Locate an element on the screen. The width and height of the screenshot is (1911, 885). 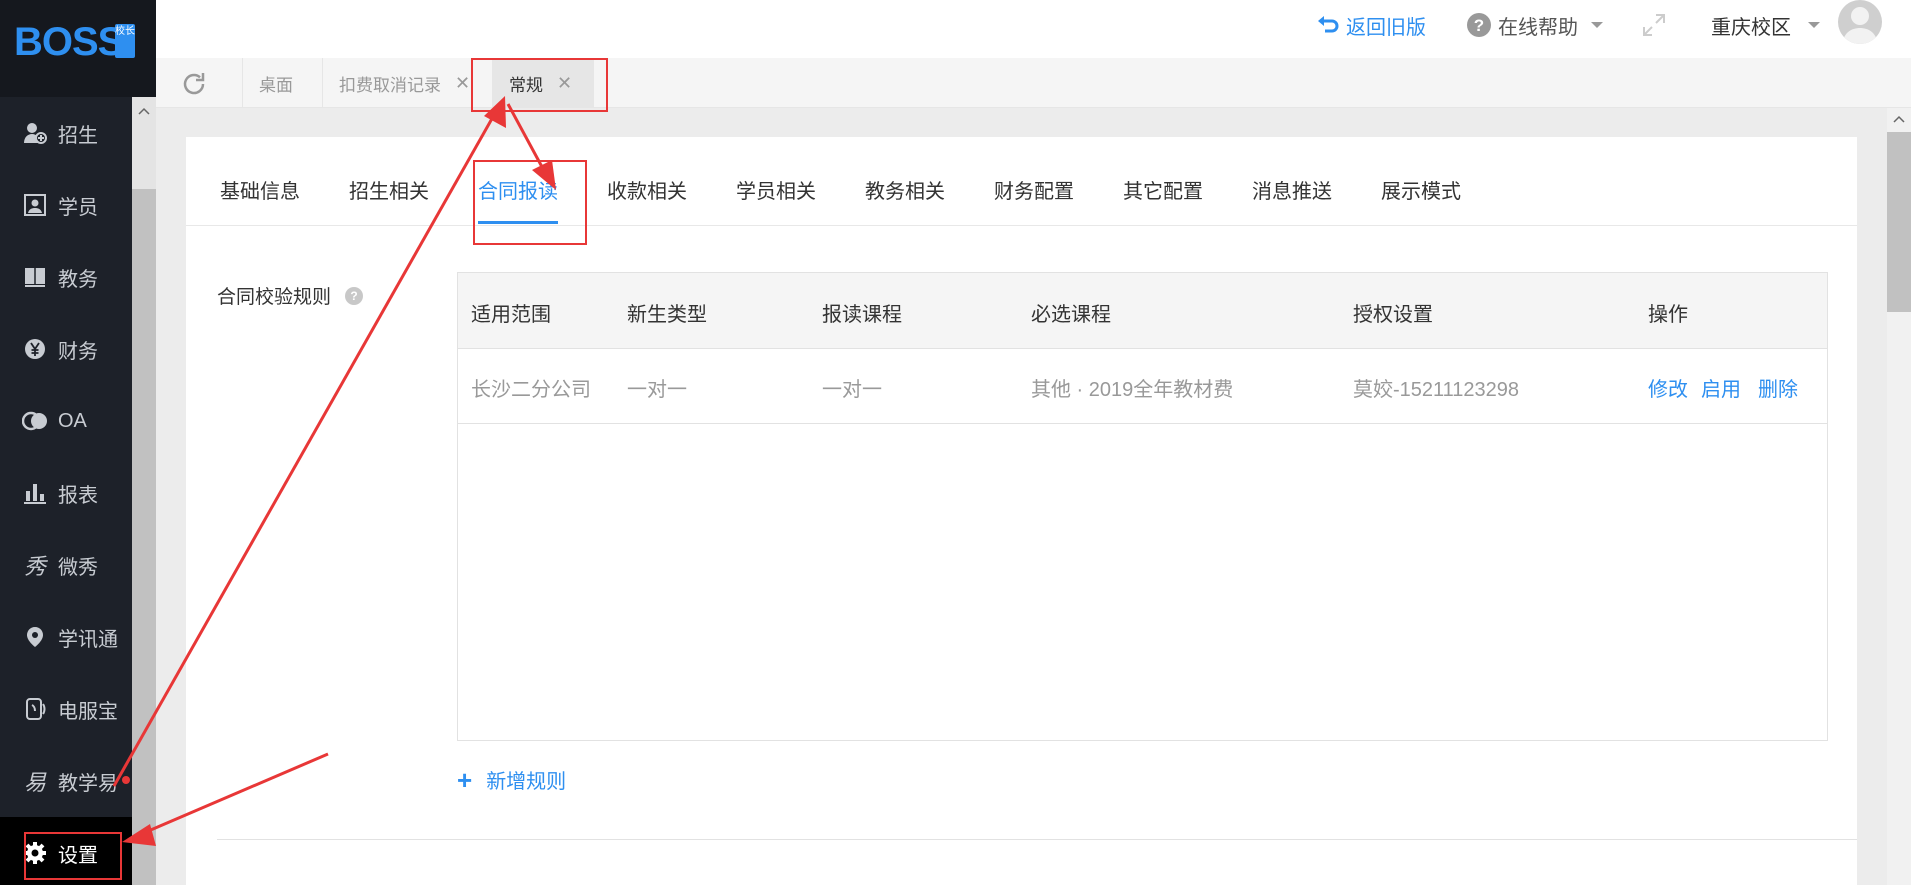
tab-desktop: 桌面 is located at coordinates (282, 83).